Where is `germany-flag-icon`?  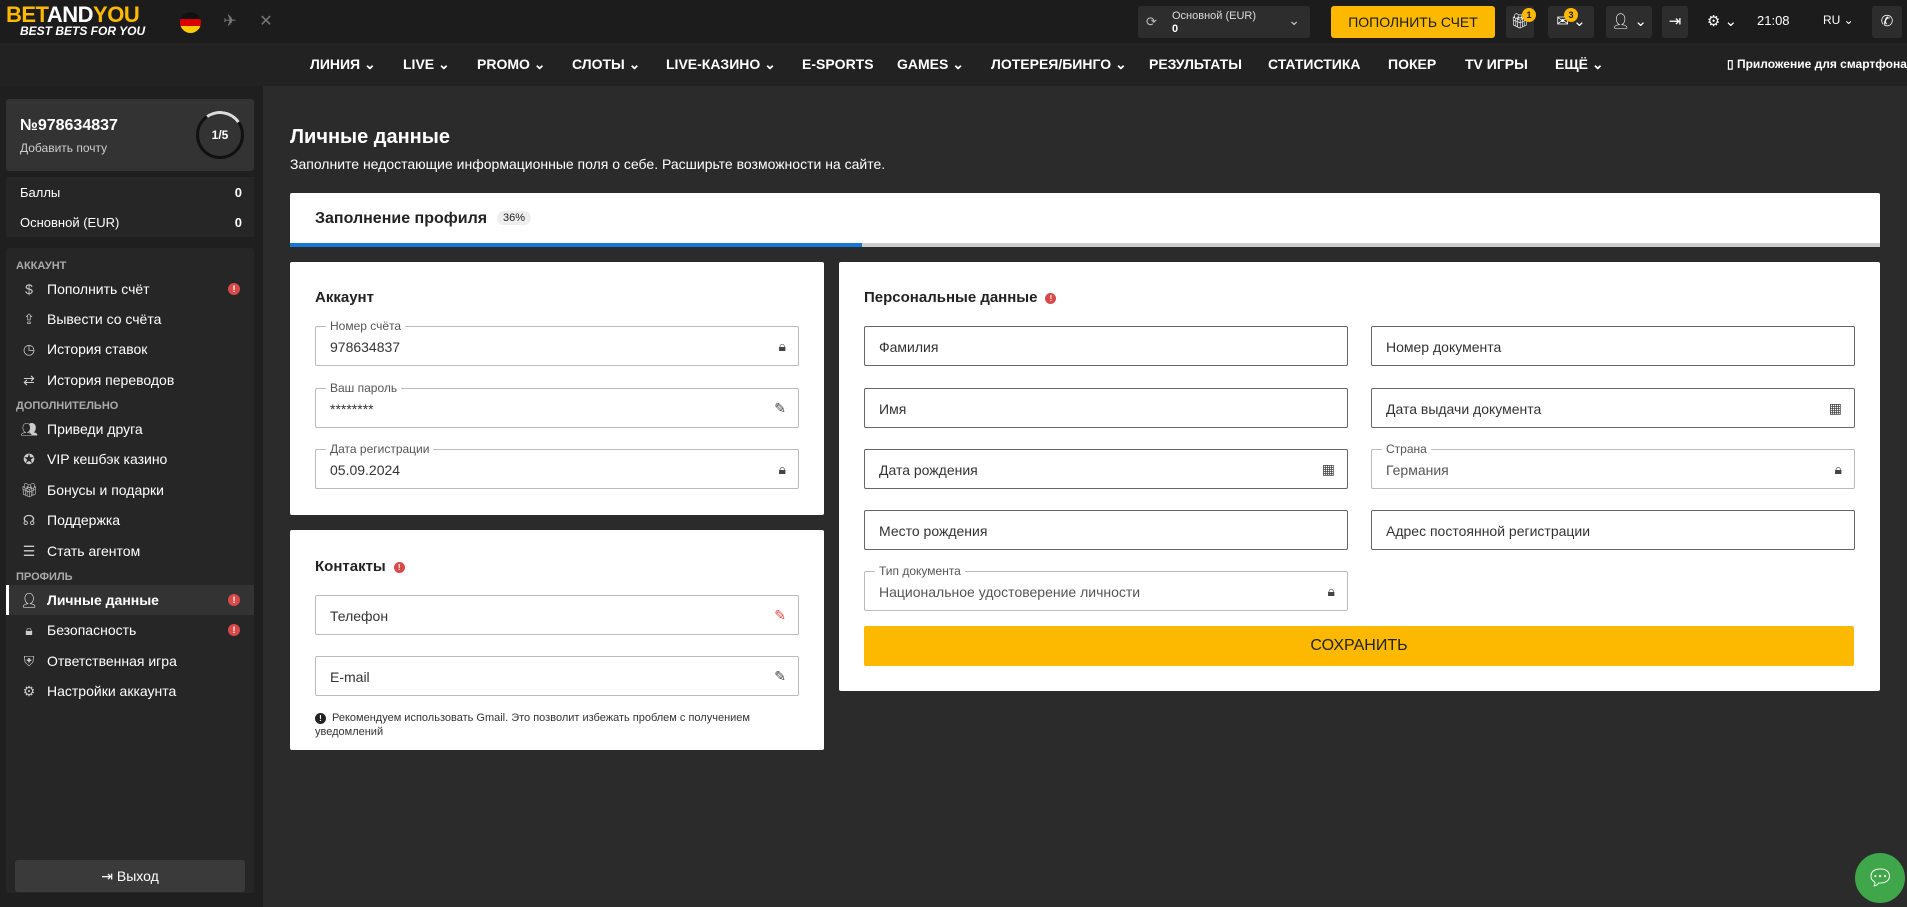 germany-flag-icon is located at coordinates (190, 22).